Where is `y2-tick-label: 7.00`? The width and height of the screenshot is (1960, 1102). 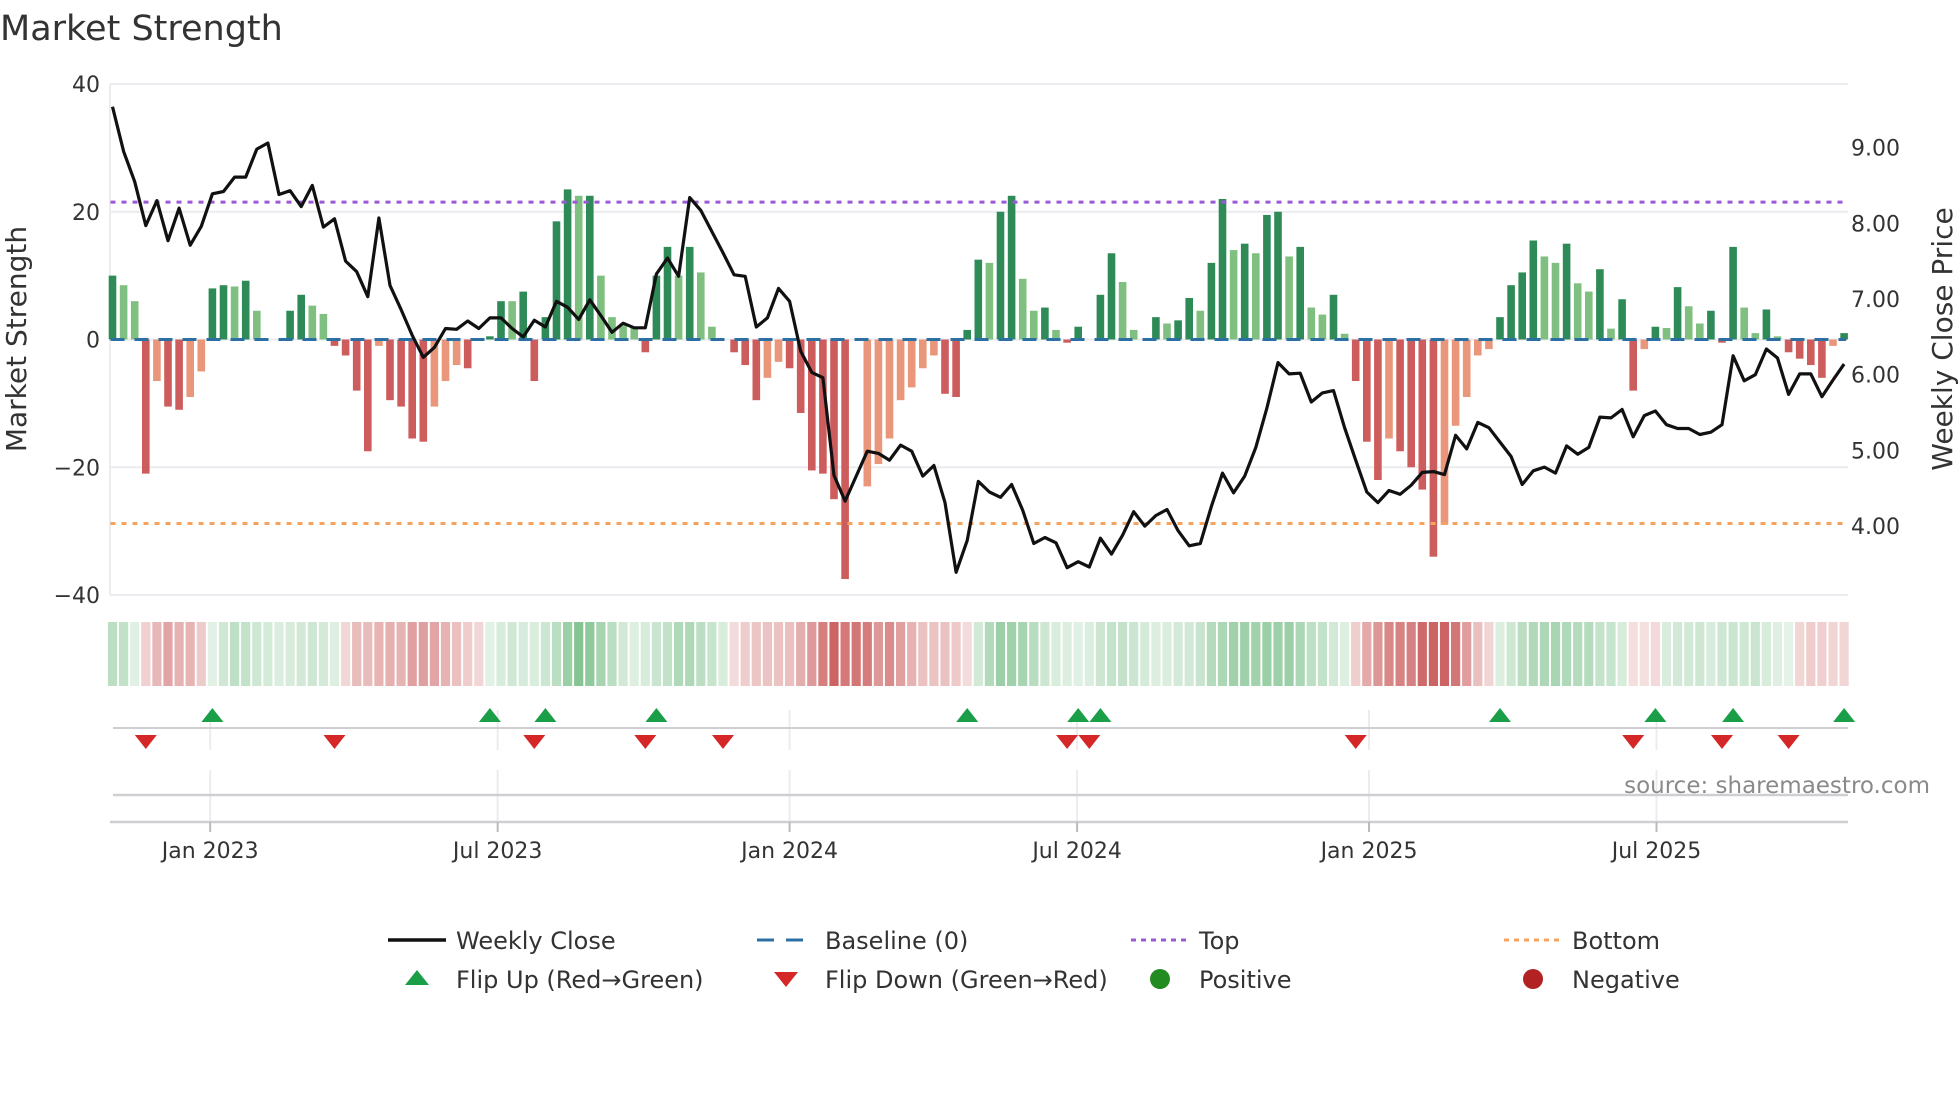
y2-tick-label: 7.00 is located at coordinates (1875, 300).